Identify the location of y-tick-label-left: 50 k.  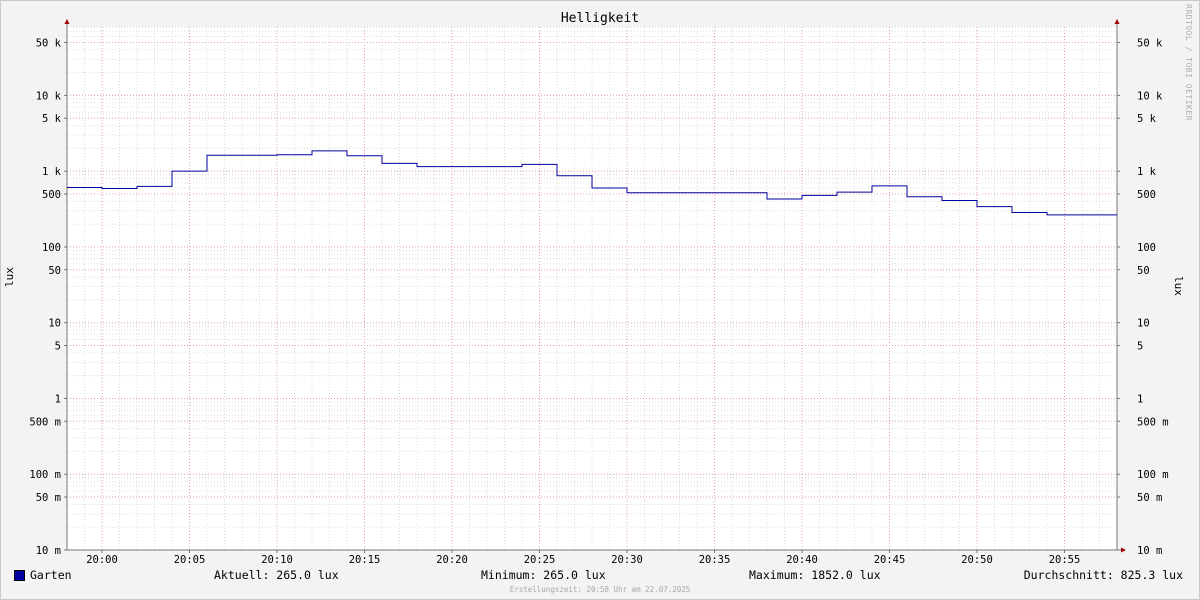
(49, 43).